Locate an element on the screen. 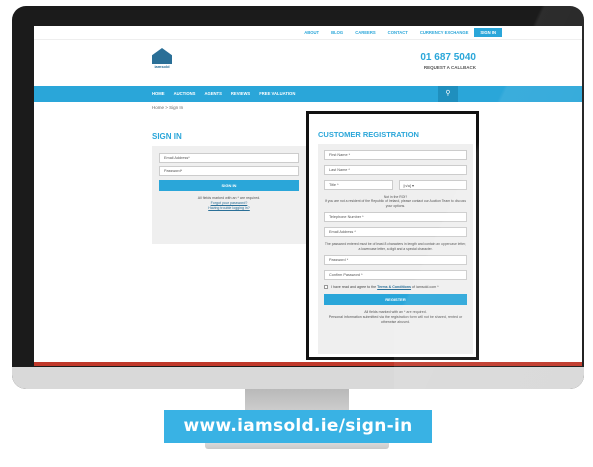  search-icon: ⚲ is located at coordinates (448, 94).